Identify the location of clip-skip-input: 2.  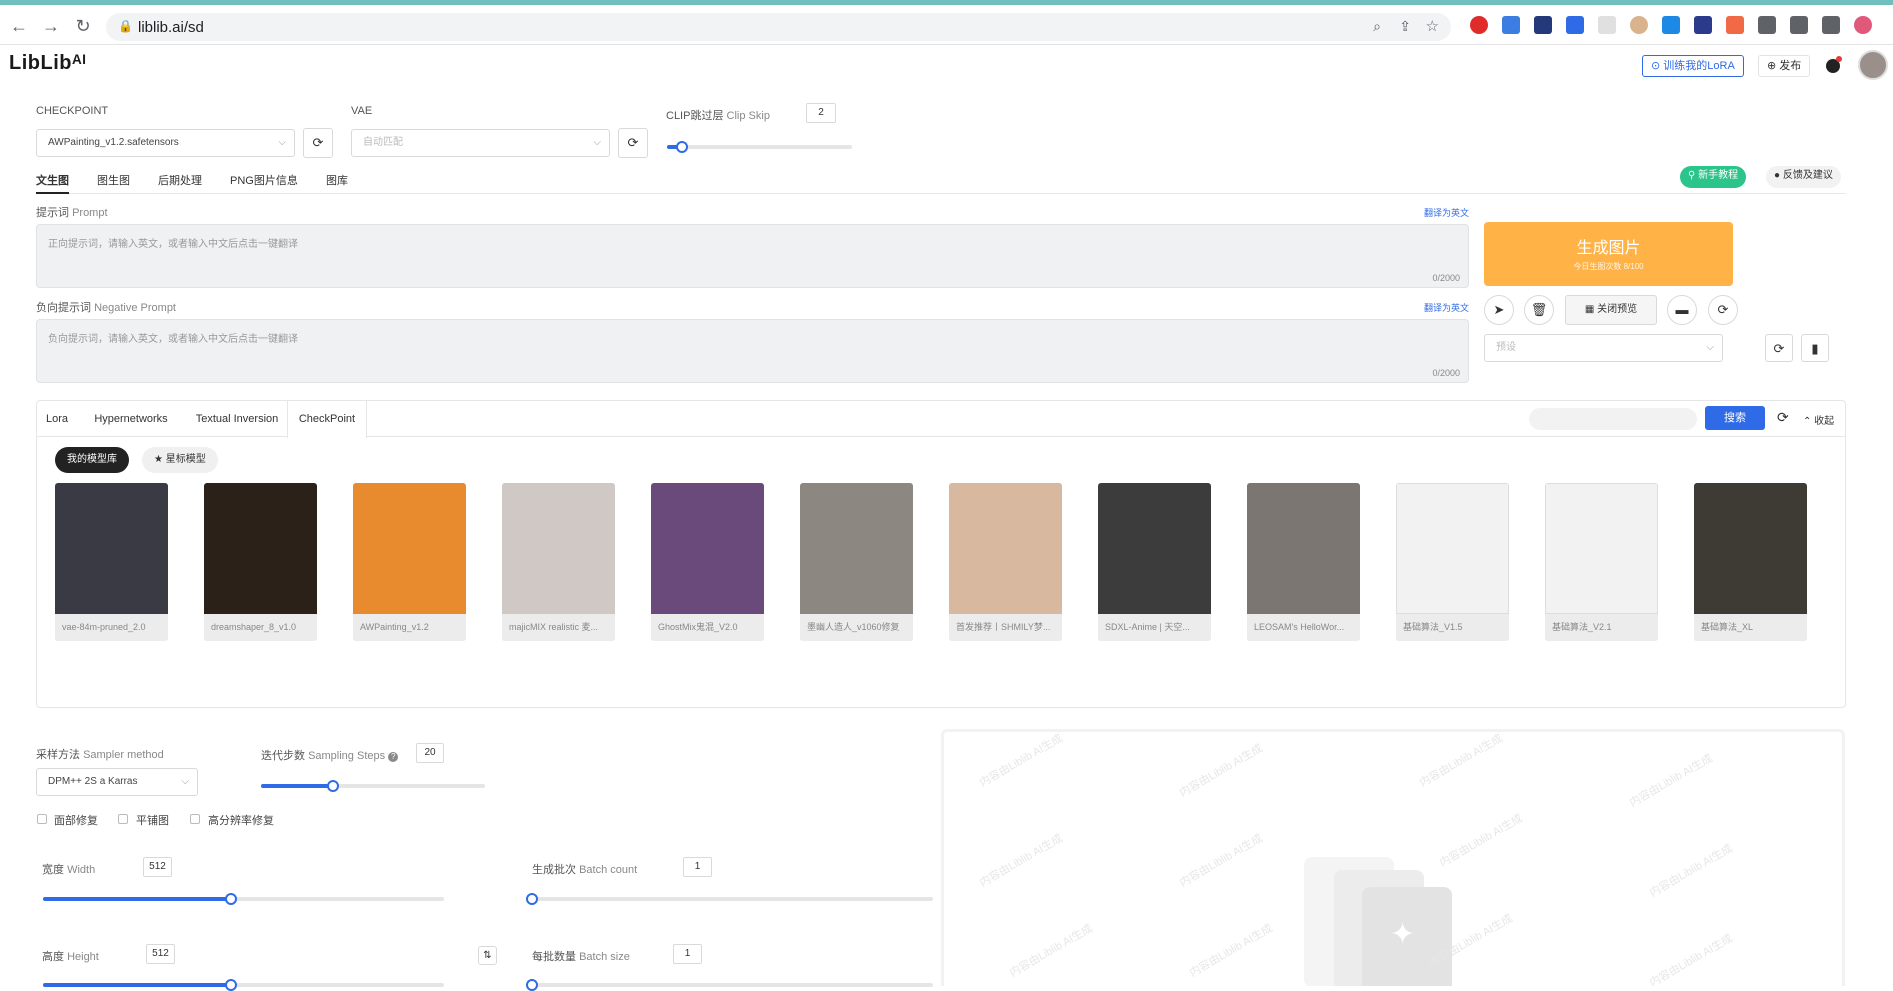
(821, 113).